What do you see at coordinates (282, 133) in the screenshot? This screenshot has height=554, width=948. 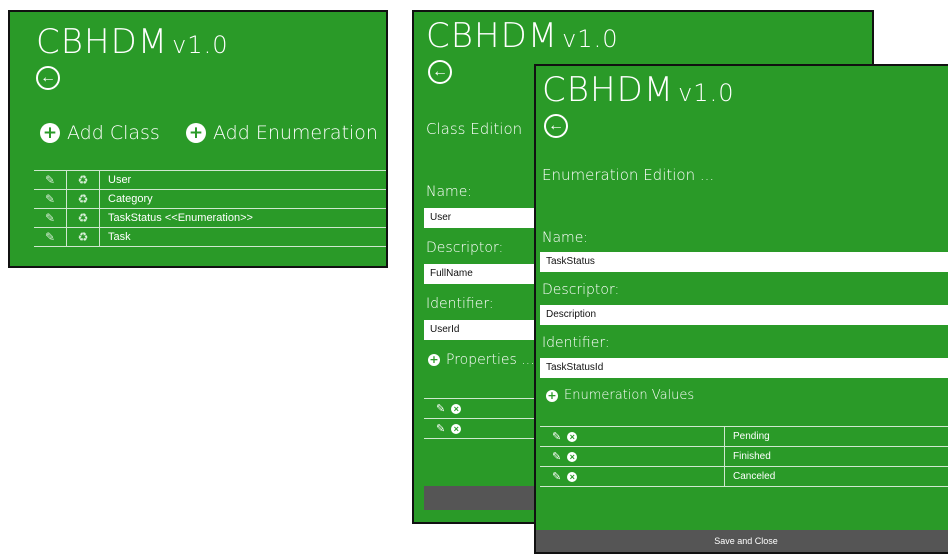 I see `add-enumeration-button: + Add Enumeration` at bounding box center [282, 133].